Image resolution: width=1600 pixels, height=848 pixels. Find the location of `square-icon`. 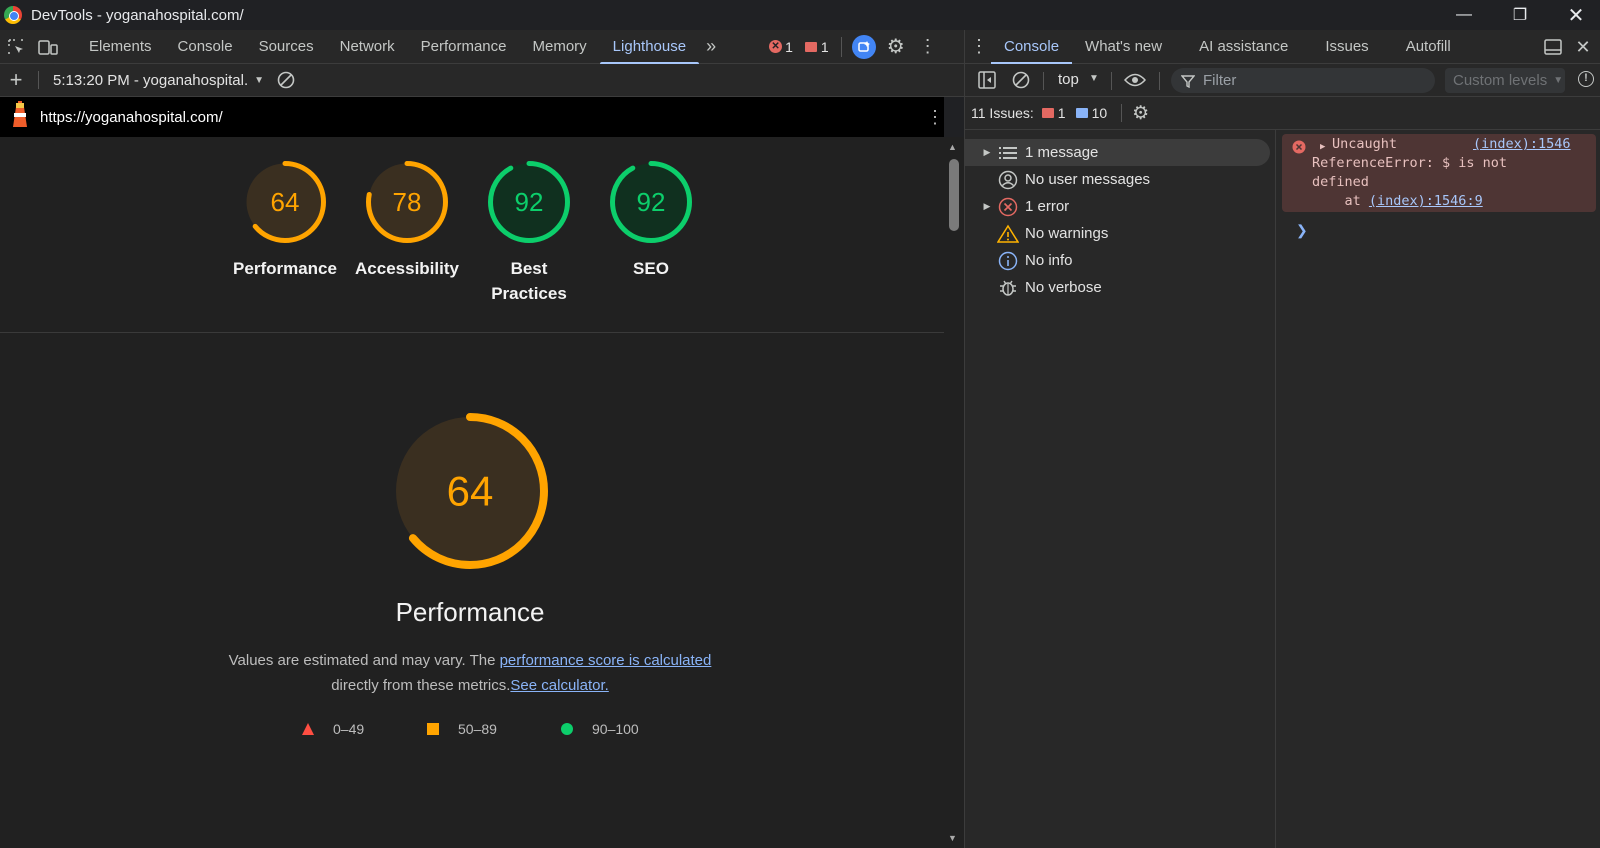

square-icon is located at coordinates (433, 729).